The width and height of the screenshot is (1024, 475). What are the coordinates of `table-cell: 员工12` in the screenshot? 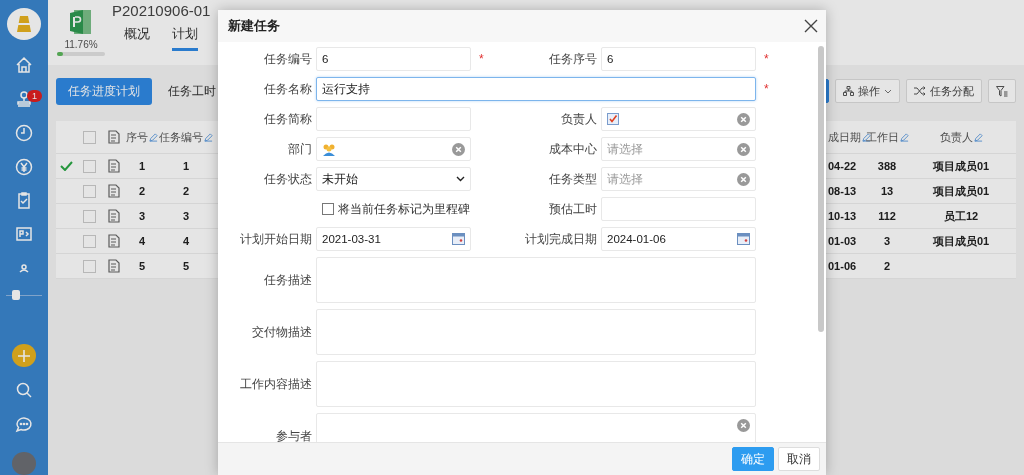 It's located at (961, 216).